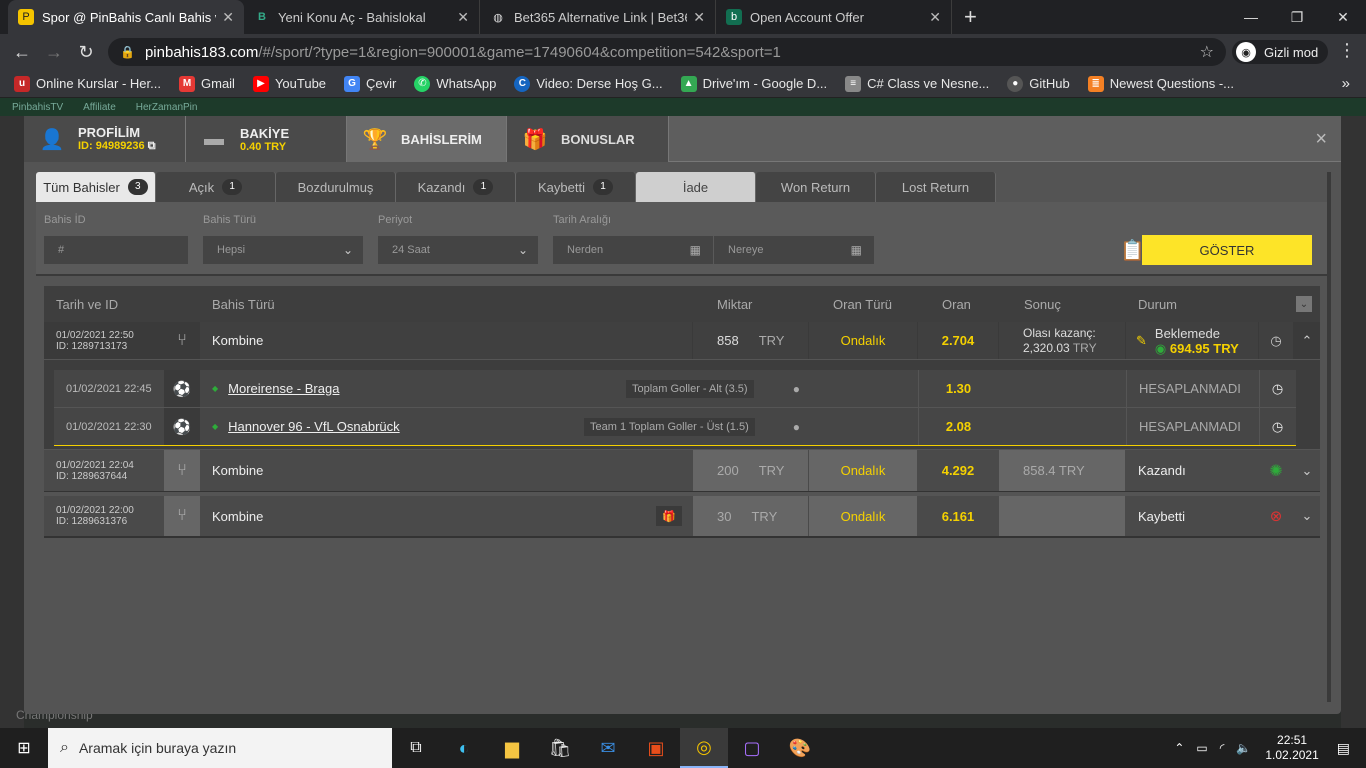  I want to click on bookmarks-overflow-icon: », so click(1346, 83).